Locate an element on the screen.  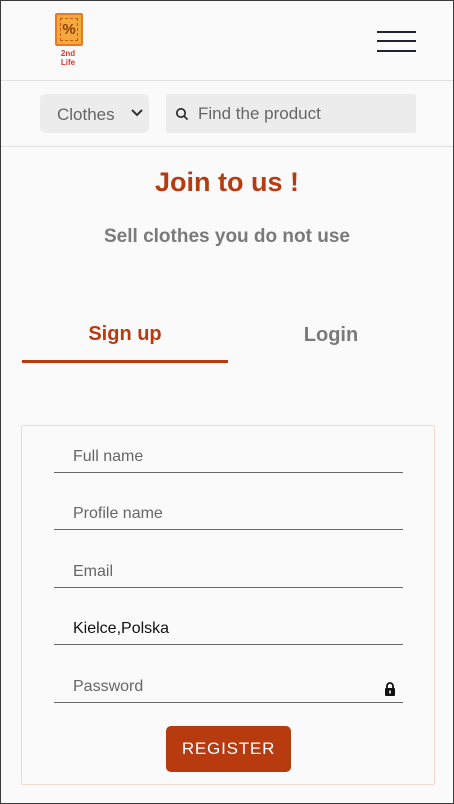
search-box is located at coordinates (291, 113).